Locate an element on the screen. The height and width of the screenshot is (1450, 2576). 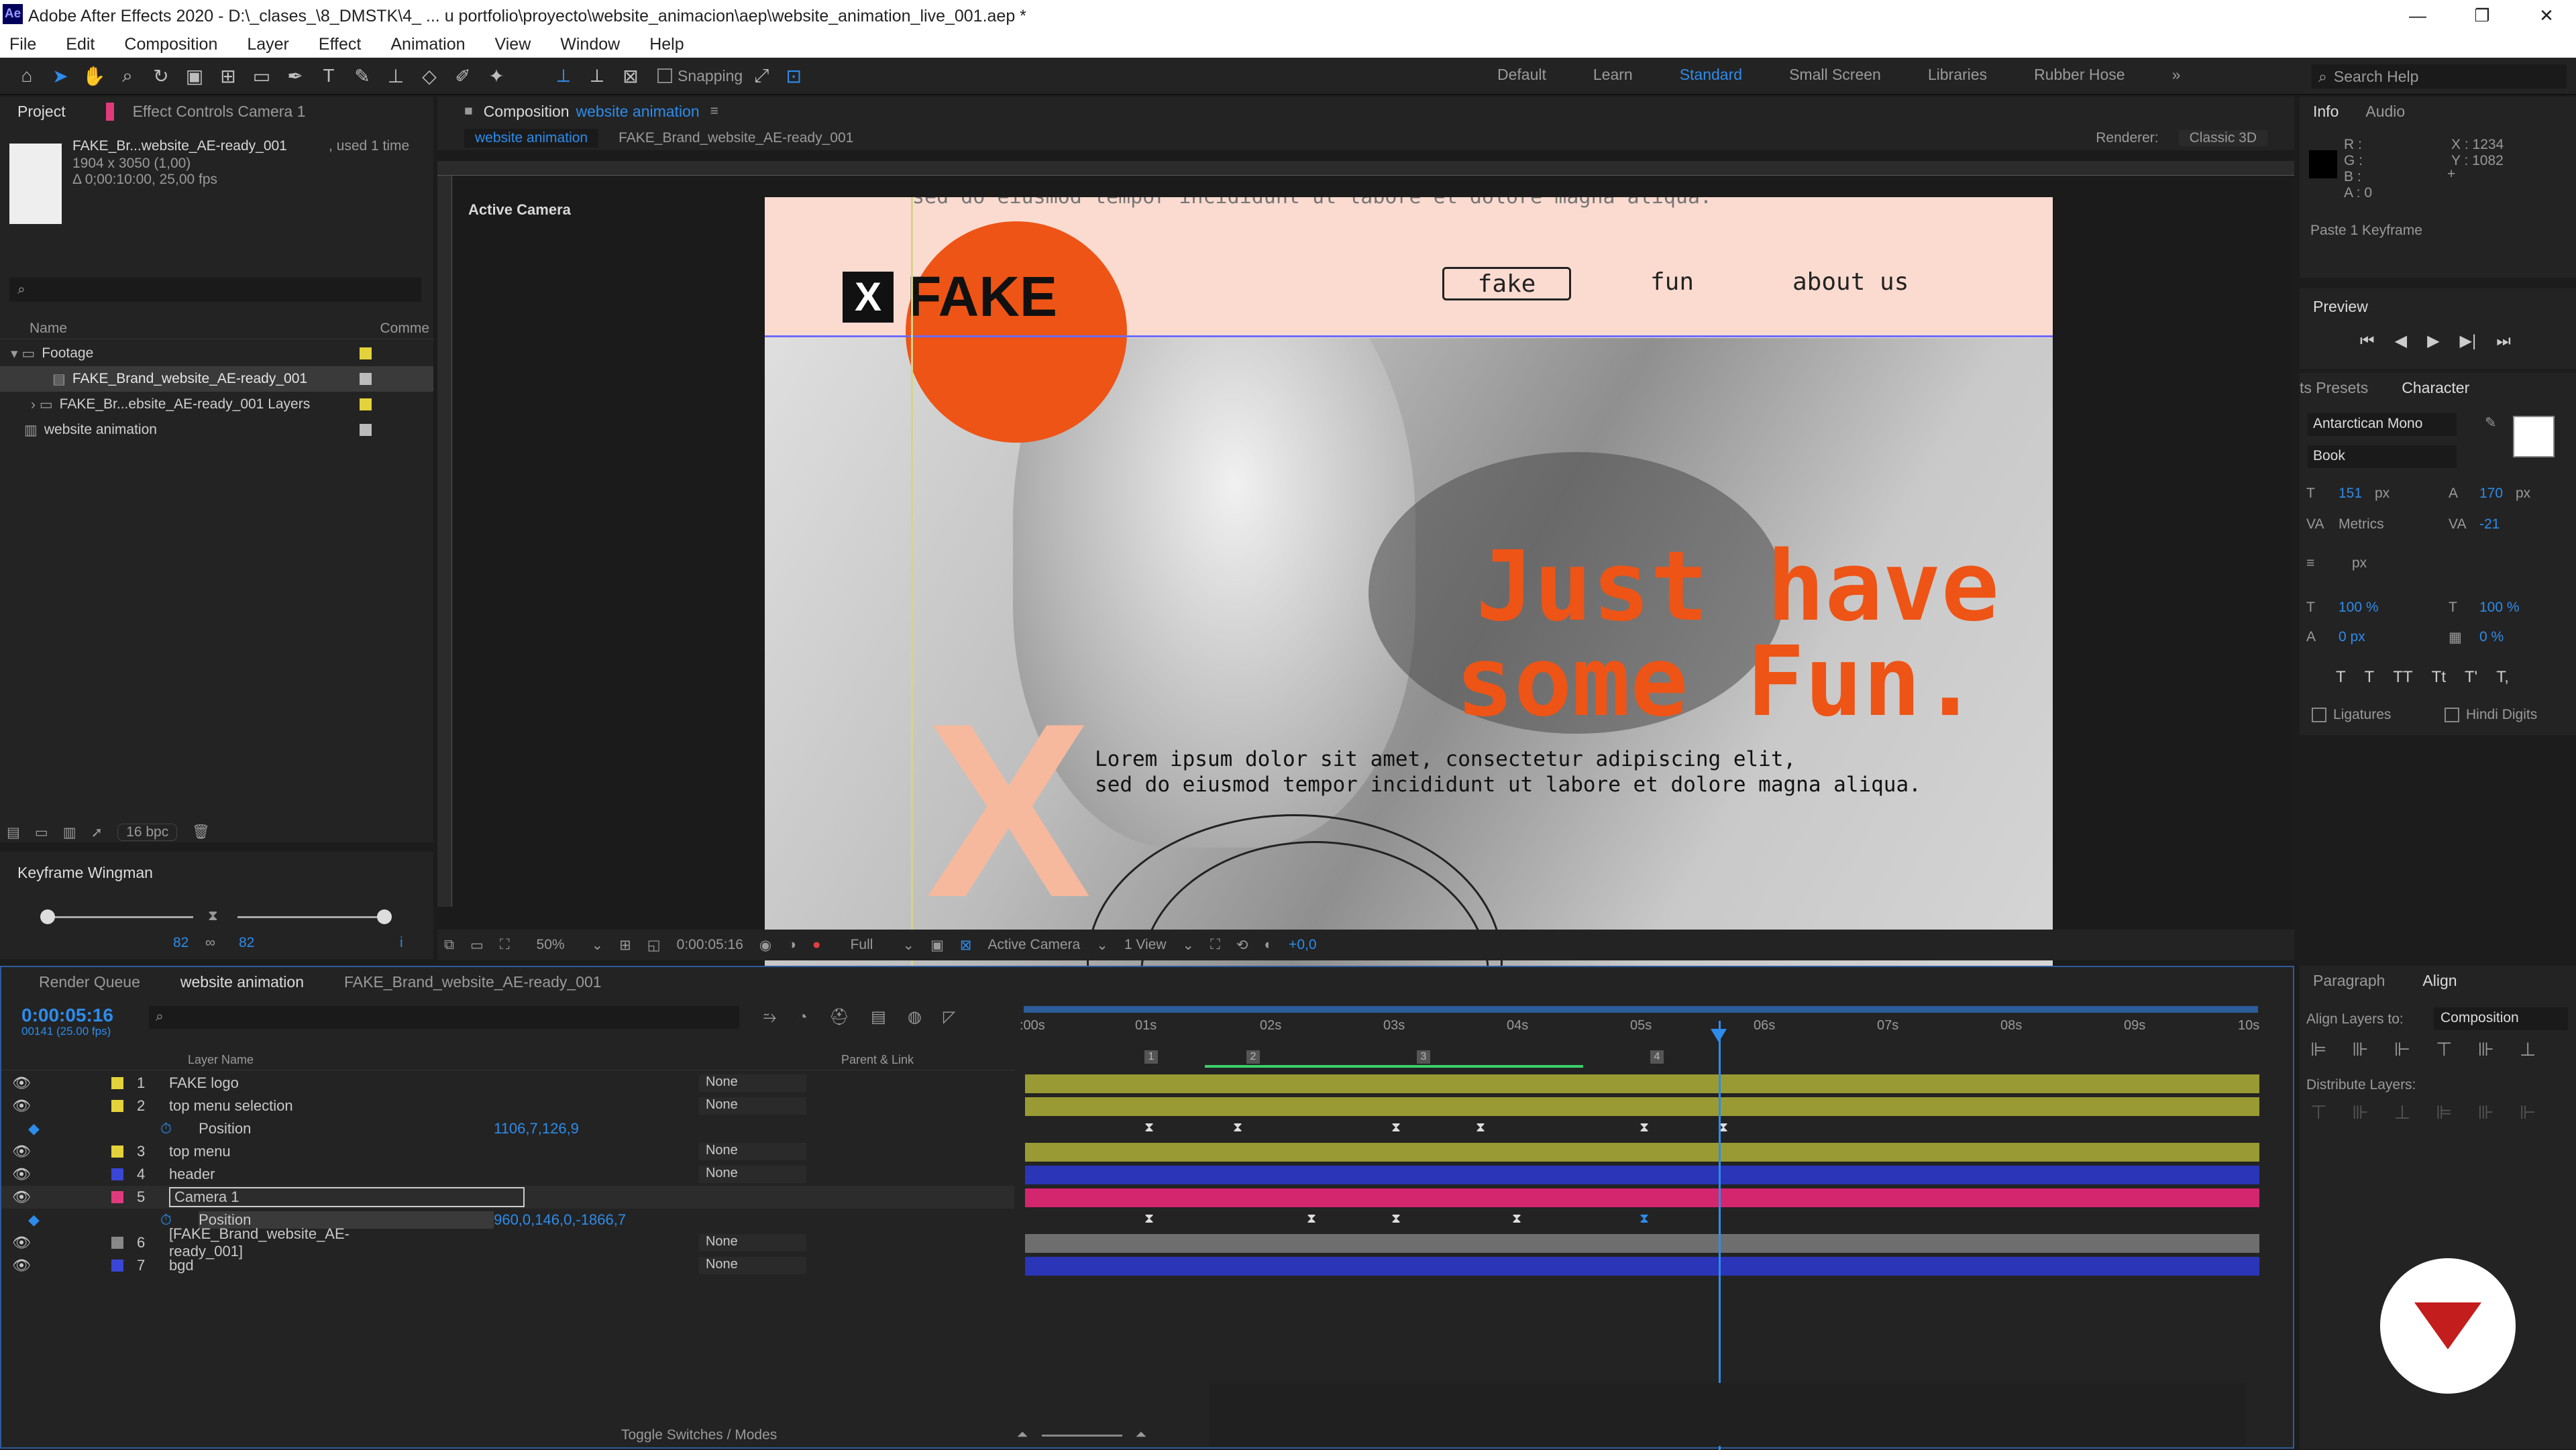
align-hcenter-icon: ⊪ is located at coordinates (2360, 1049).